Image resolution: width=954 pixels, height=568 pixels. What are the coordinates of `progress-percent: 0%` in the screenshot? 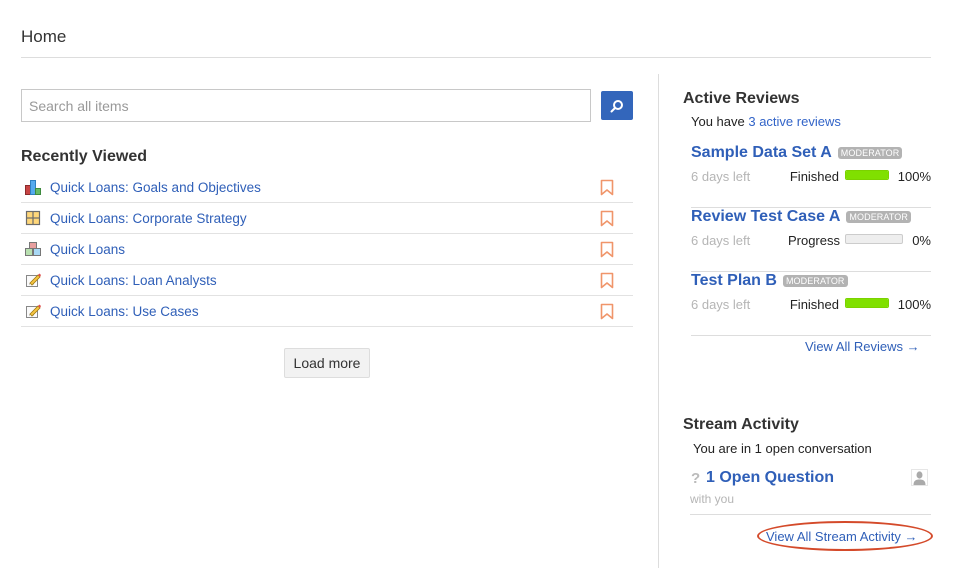 It's located at (921, 240).